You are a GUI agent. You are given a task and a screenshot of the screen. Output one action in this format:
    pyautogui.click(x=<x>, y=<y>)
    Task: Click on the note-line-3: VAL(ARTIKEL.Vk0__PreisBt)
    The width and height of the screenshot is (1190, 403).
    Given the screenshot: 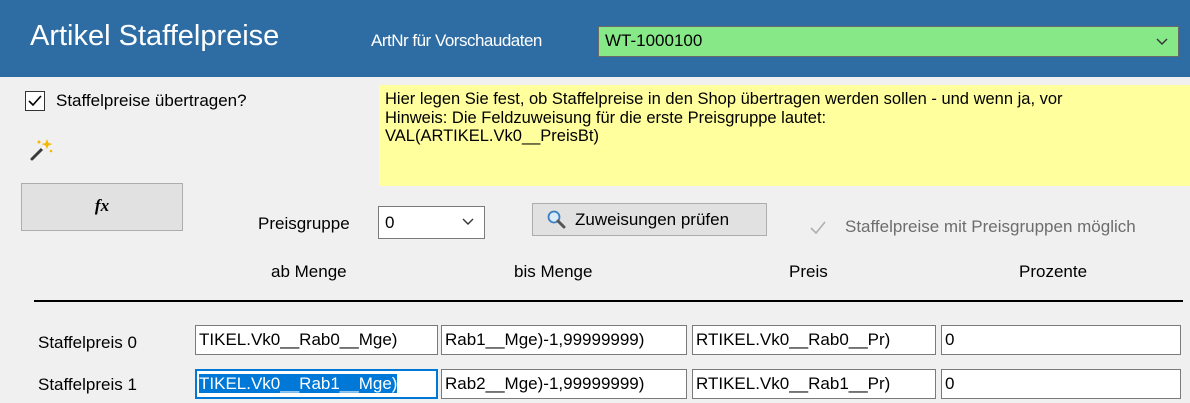 What is the action you would take?
    pyautogui.click(x=492, y=136)
    